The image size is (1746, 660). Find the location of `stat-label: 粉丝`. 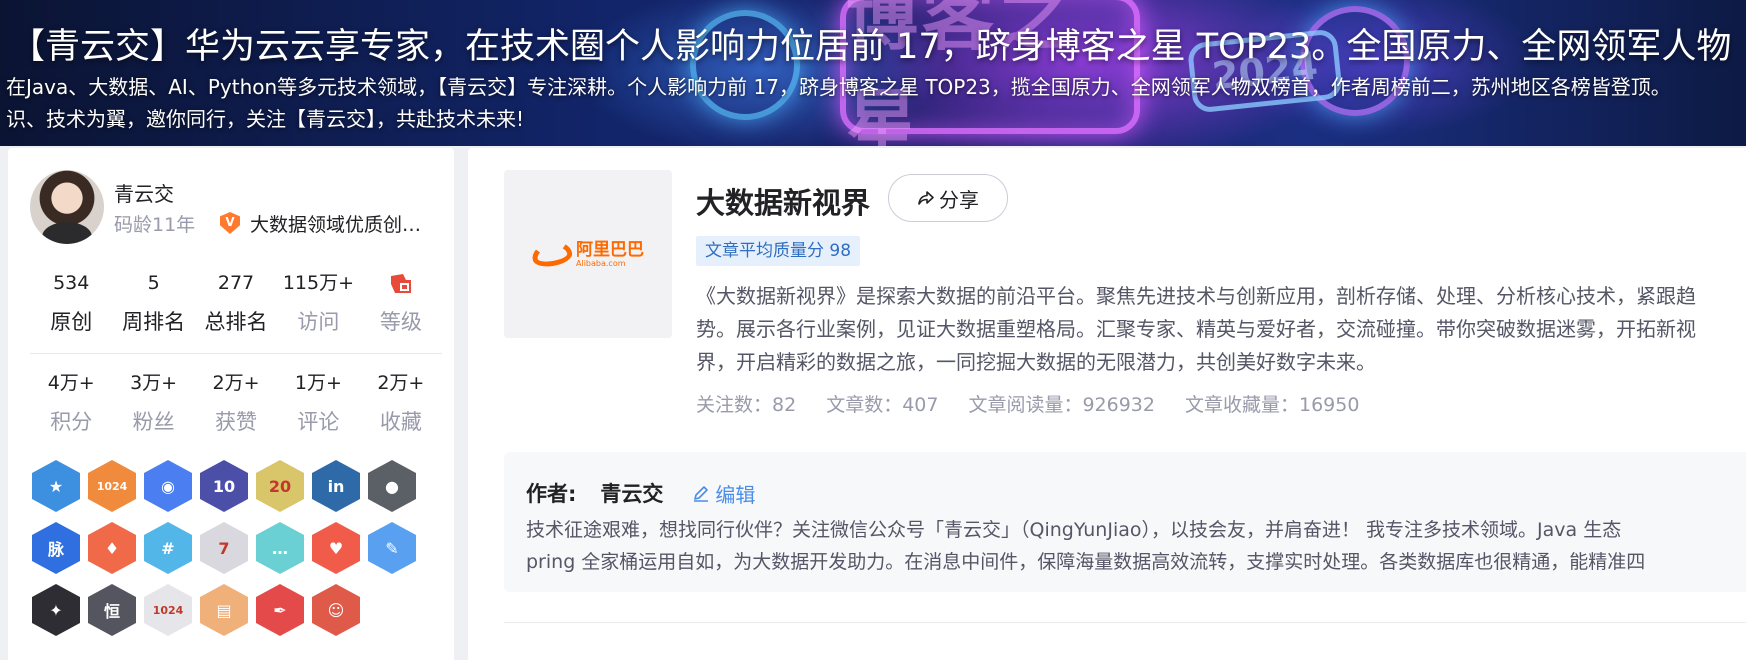

stat-label: 粉丝 is located at coordinates (153, 422).